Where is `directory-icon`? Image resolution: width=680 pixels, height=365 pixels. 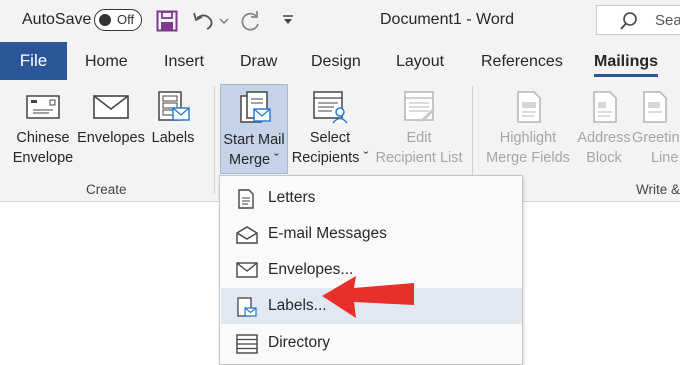 directory-icon is located at coordinates (247, 344).